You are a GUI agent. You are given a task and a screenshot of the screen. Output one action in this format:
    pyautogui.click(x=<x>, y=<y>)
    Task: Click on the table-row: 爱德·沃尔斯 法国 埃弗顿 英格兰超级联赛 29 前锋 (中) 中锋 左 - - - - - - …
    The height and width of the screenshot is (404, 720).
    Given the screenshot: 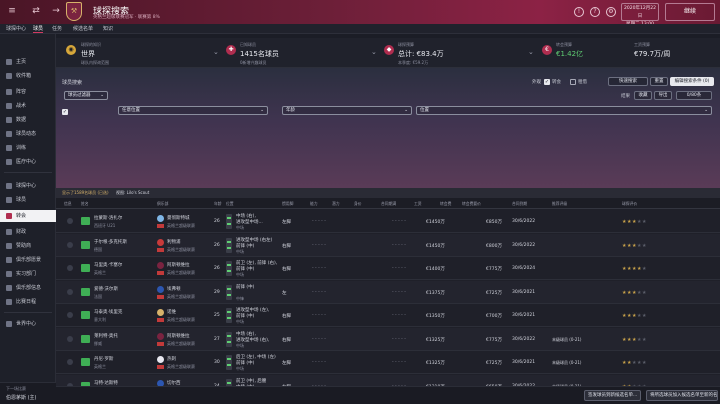 What is the action you would take?
    pyautogui.click(x=388, y=292)
    